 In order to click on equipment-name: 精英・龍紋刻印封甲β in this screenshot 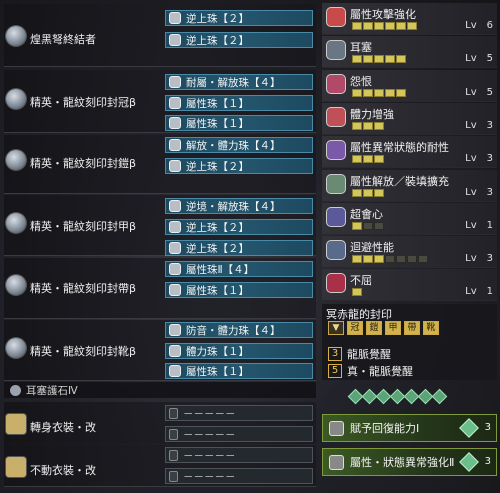, I will do `click(83, 226)`.